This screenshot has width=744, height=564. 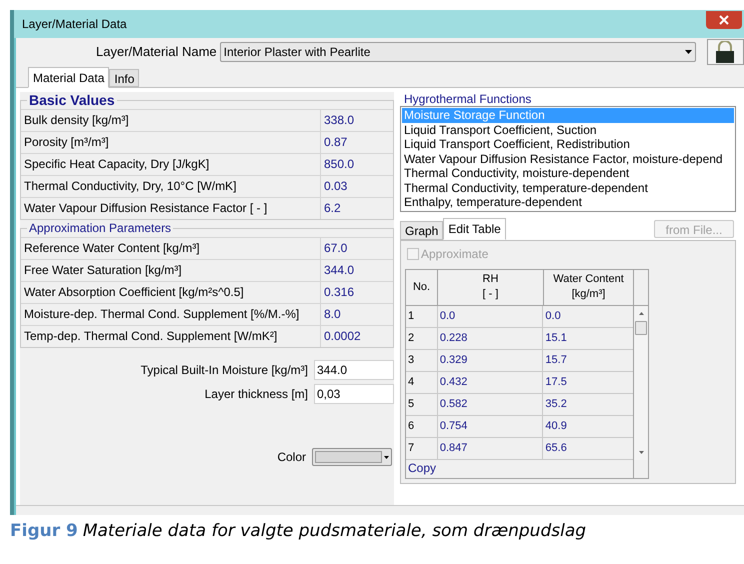 I want to click on close-icon, so click(x=724, y=20).